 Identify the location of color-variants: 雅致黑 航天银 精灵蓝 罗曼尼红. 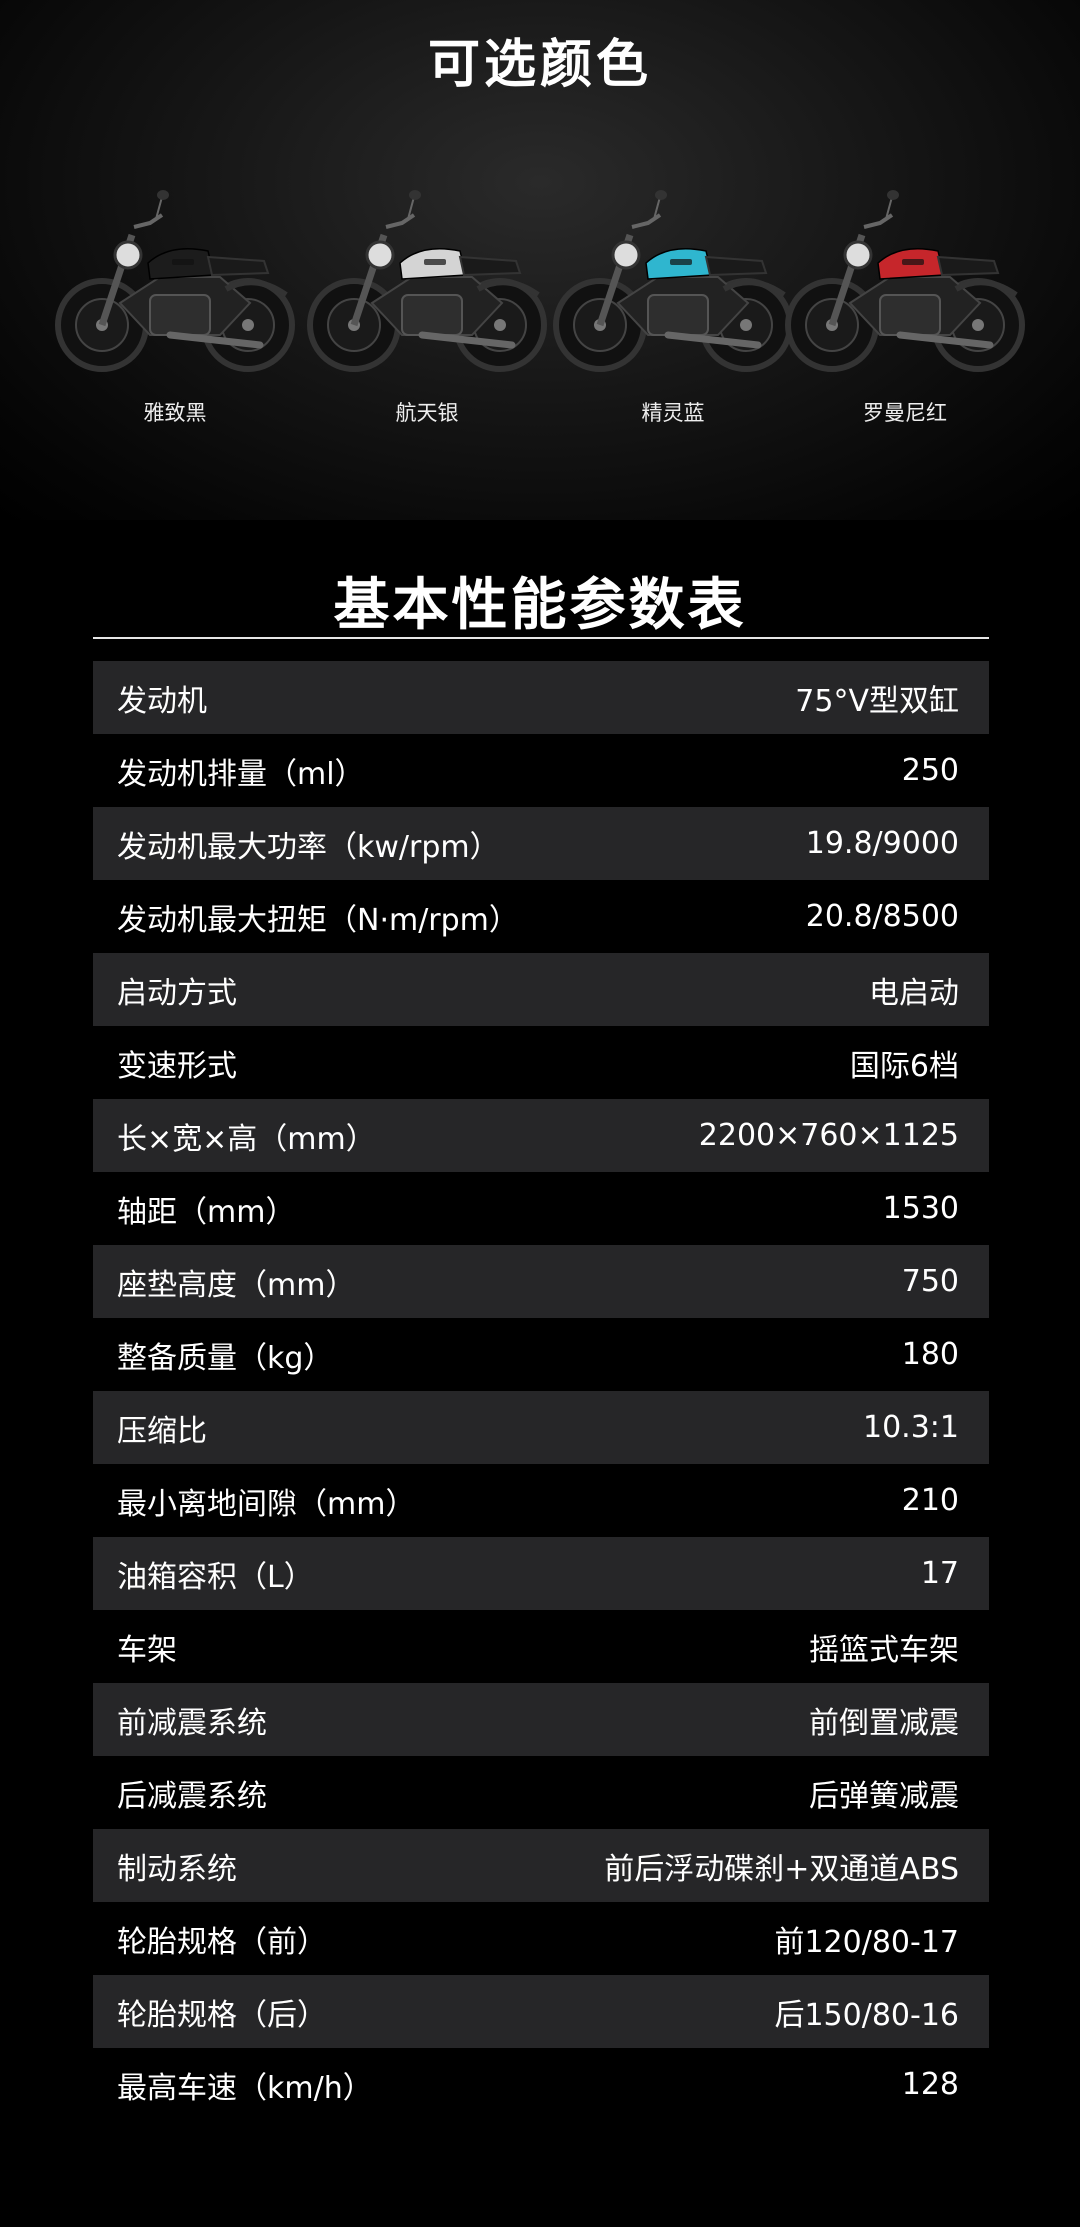
(540, 310).